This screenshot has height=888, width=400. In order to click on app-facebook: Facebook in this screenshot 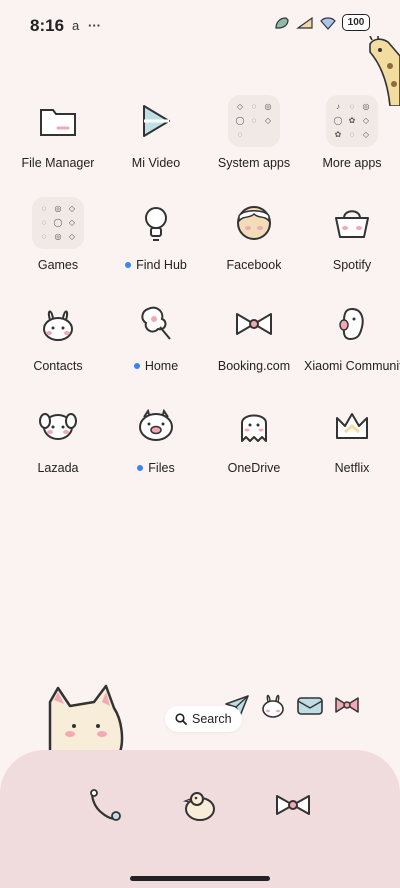, I will do `click(254, 248)`.